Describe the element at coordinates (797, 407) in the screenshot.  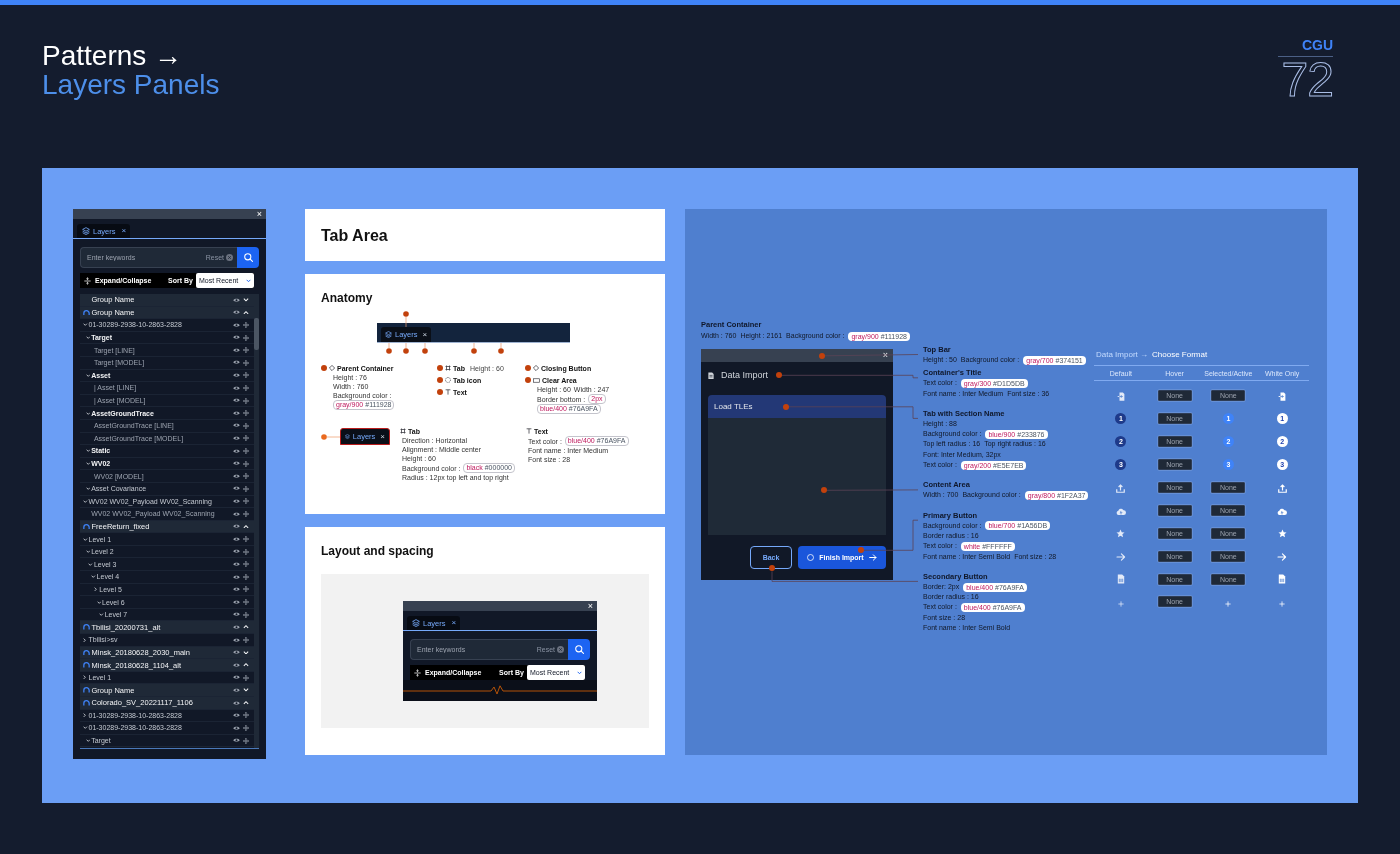
I see `section-tab: Load TLEs` at that location.